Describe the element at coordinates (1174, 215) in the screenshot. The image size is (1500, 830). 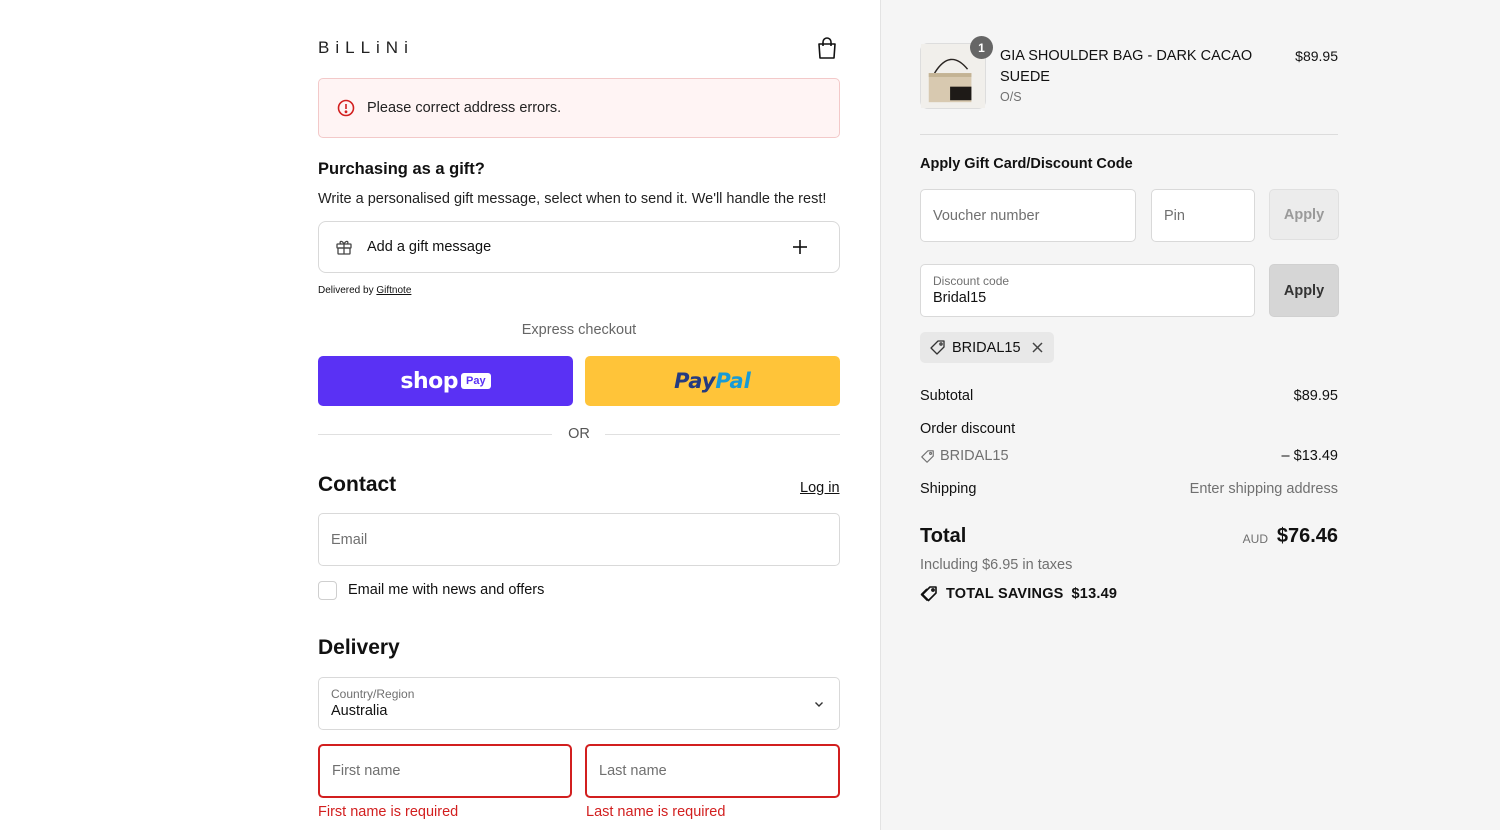
I see `pin-placeholder: Pin` at that location.